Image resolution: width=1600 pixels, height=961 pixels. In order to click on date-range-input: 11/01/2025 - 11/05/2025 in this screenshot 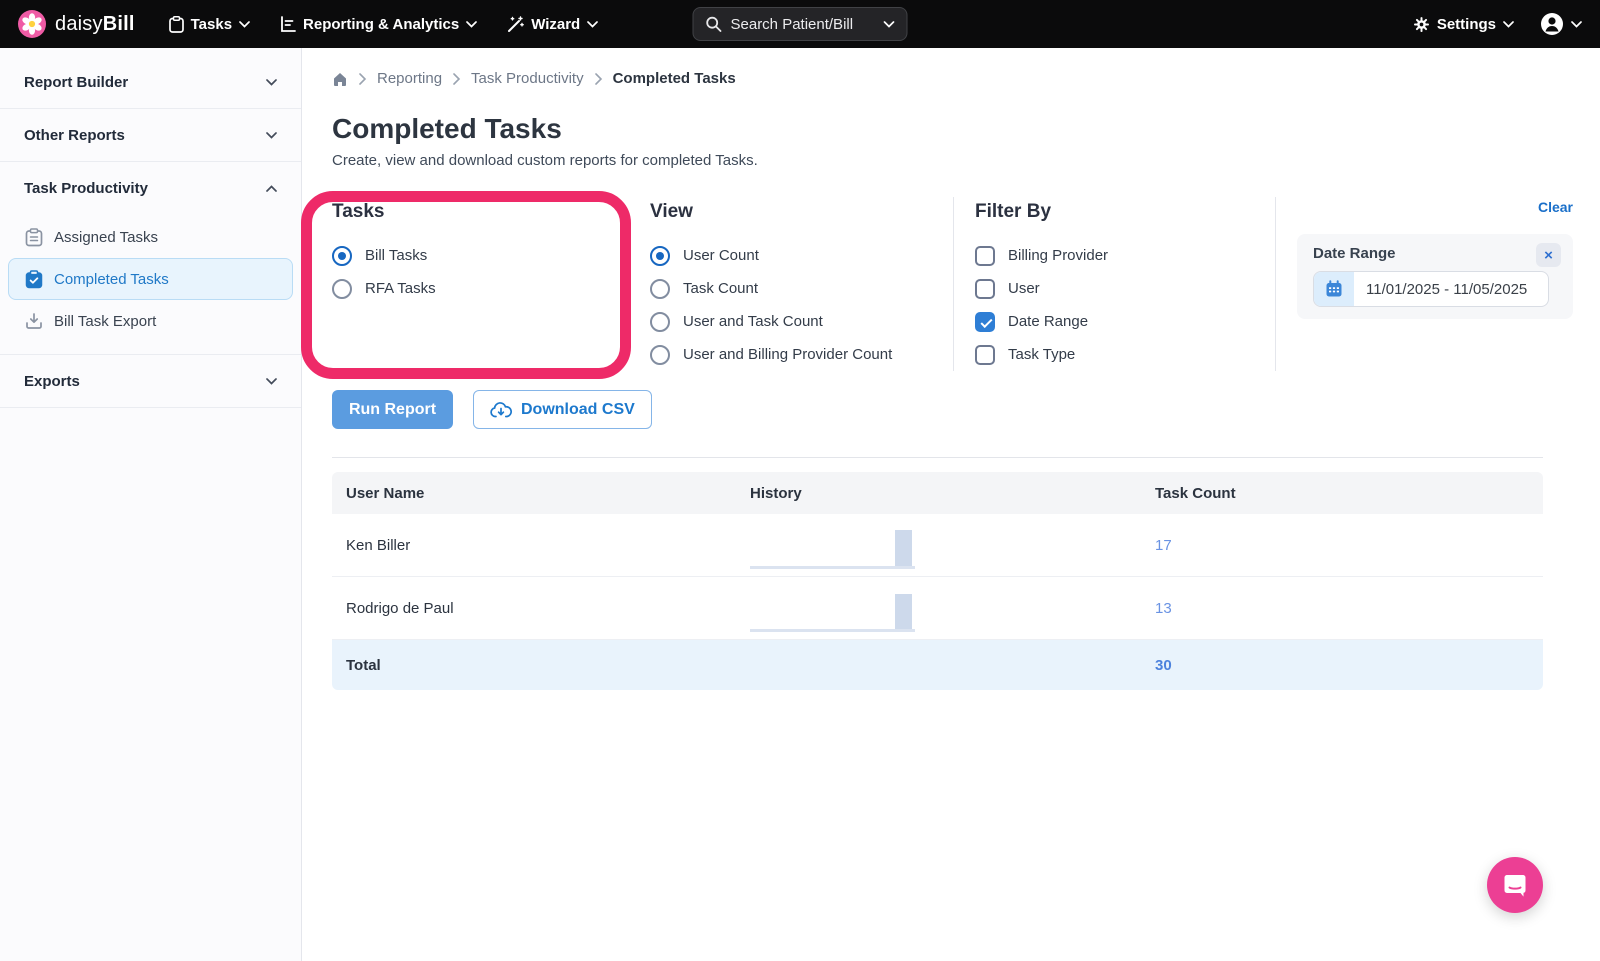, I will do `click(1431, 289)`.